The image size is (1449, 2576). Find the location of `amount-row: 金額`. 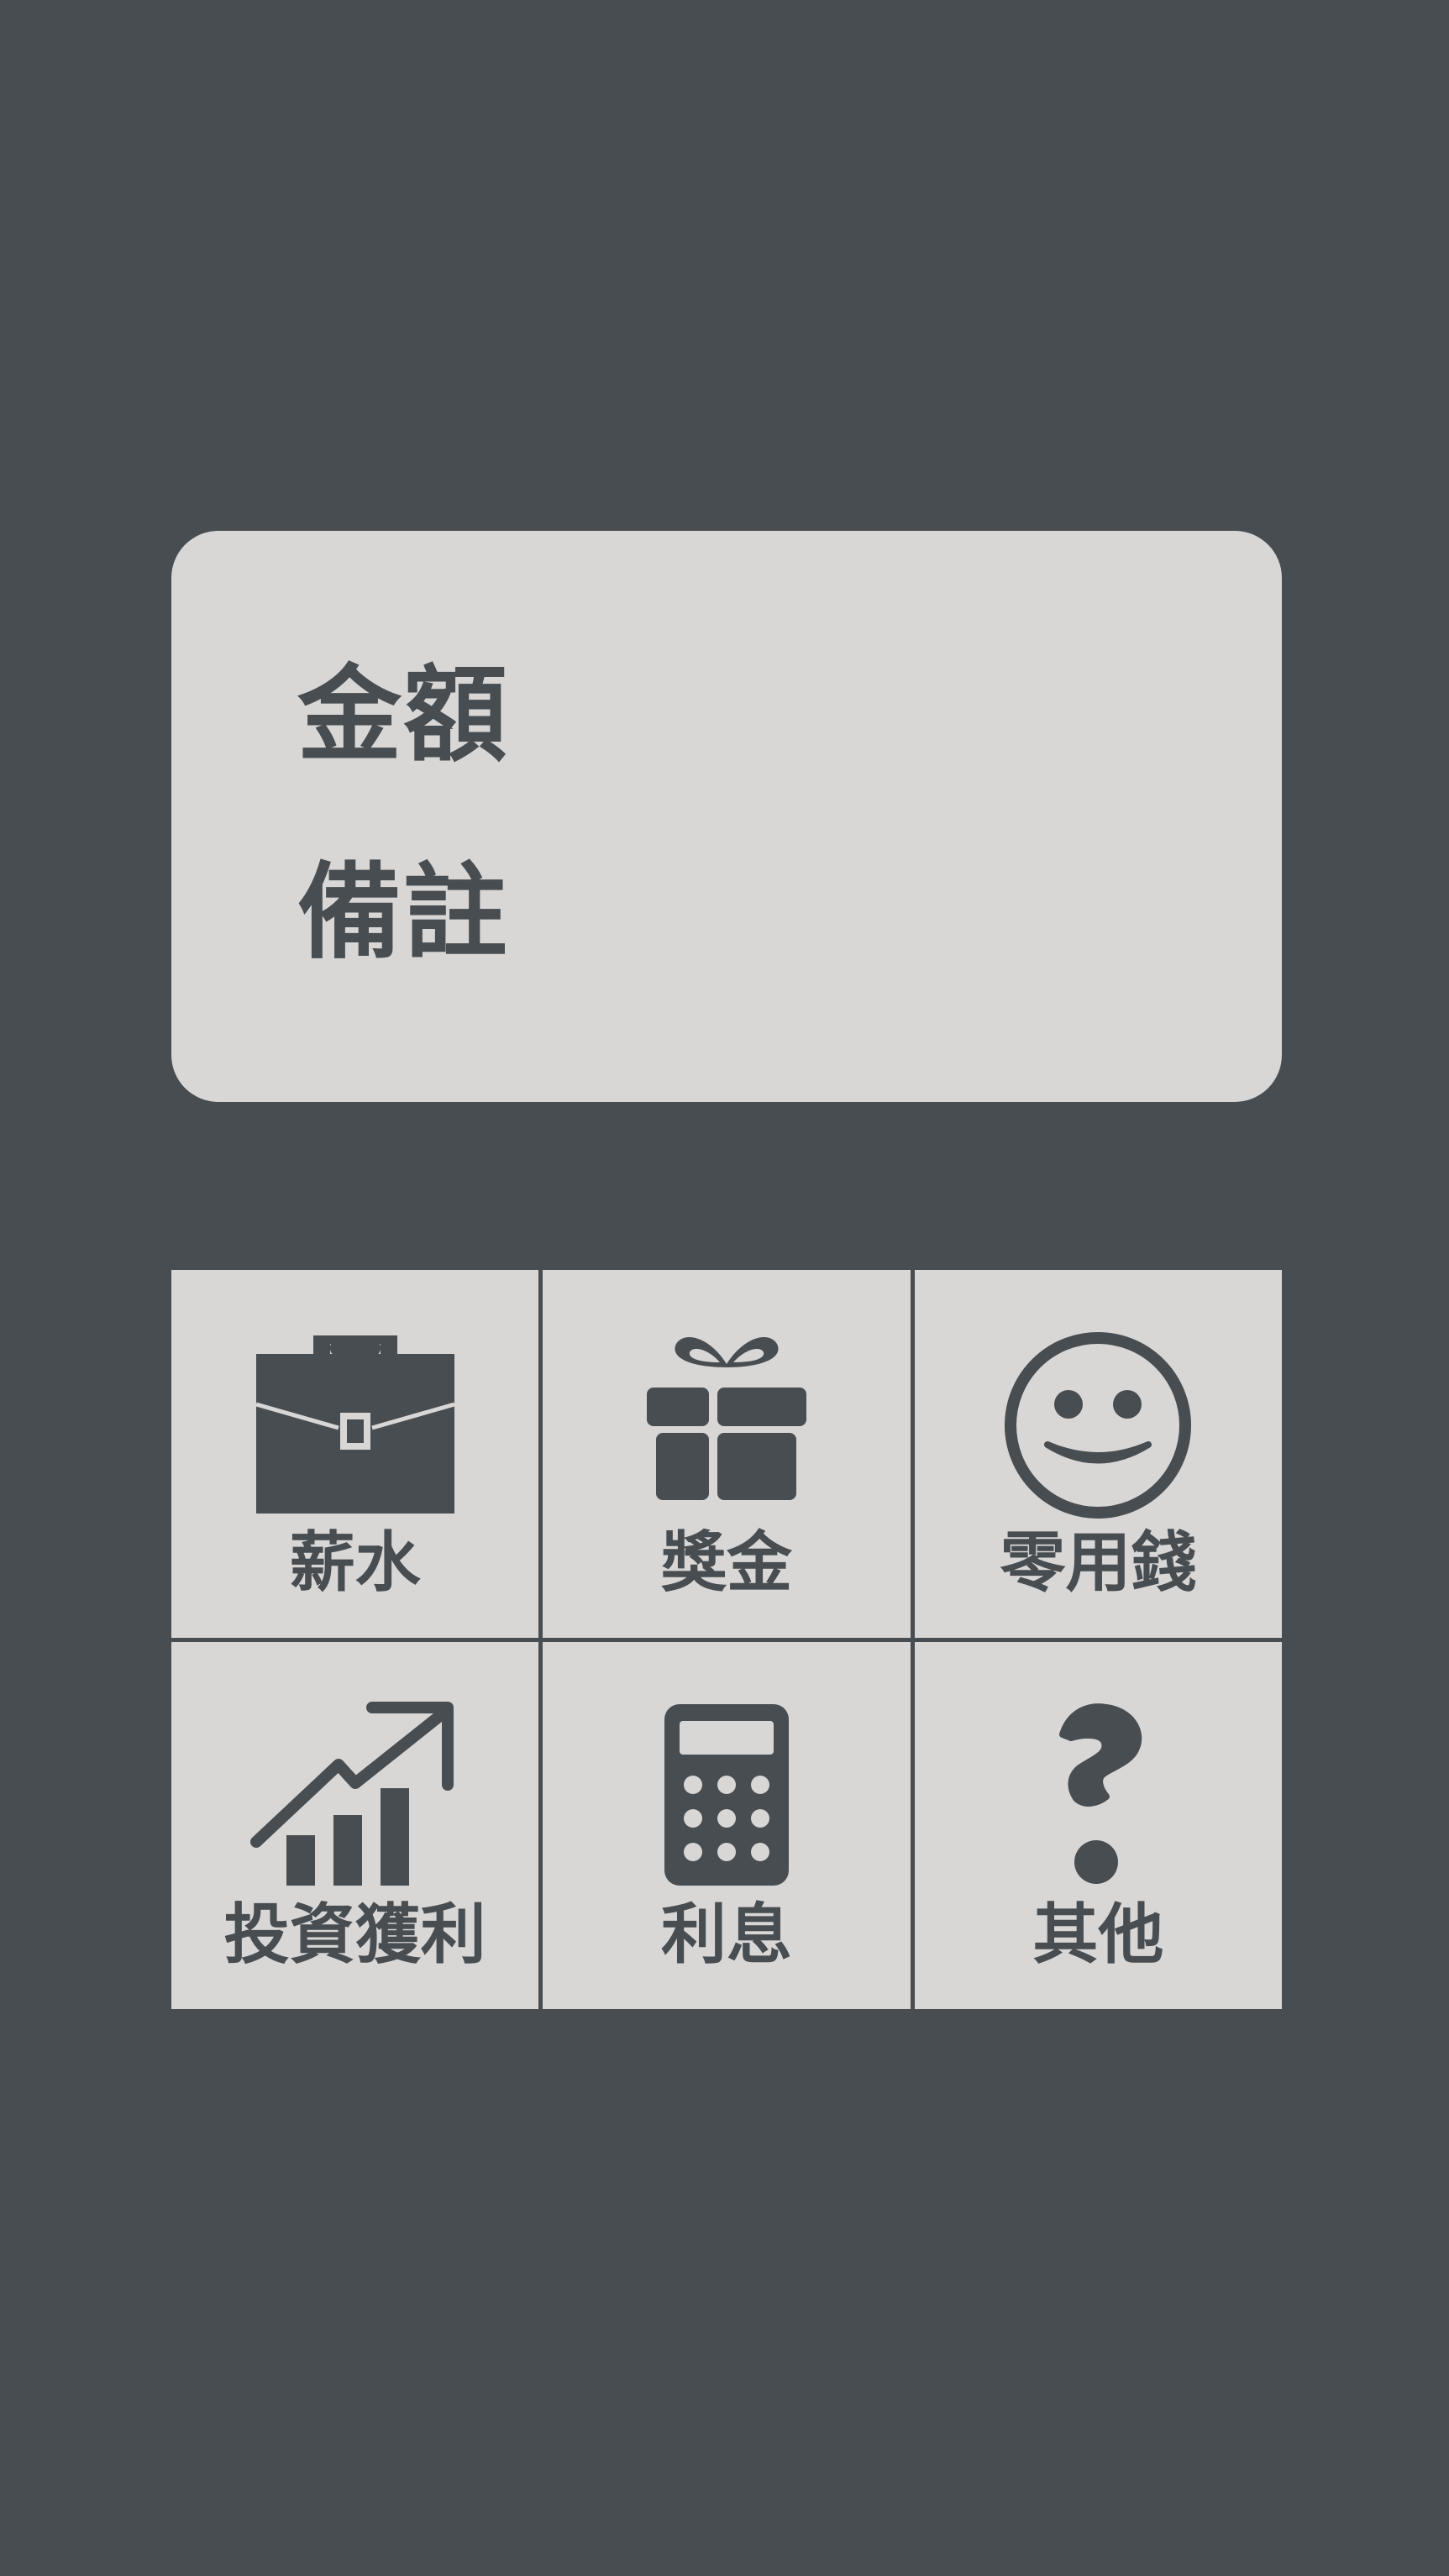

amount-row: 金額 is located at coordinates (873, 715).